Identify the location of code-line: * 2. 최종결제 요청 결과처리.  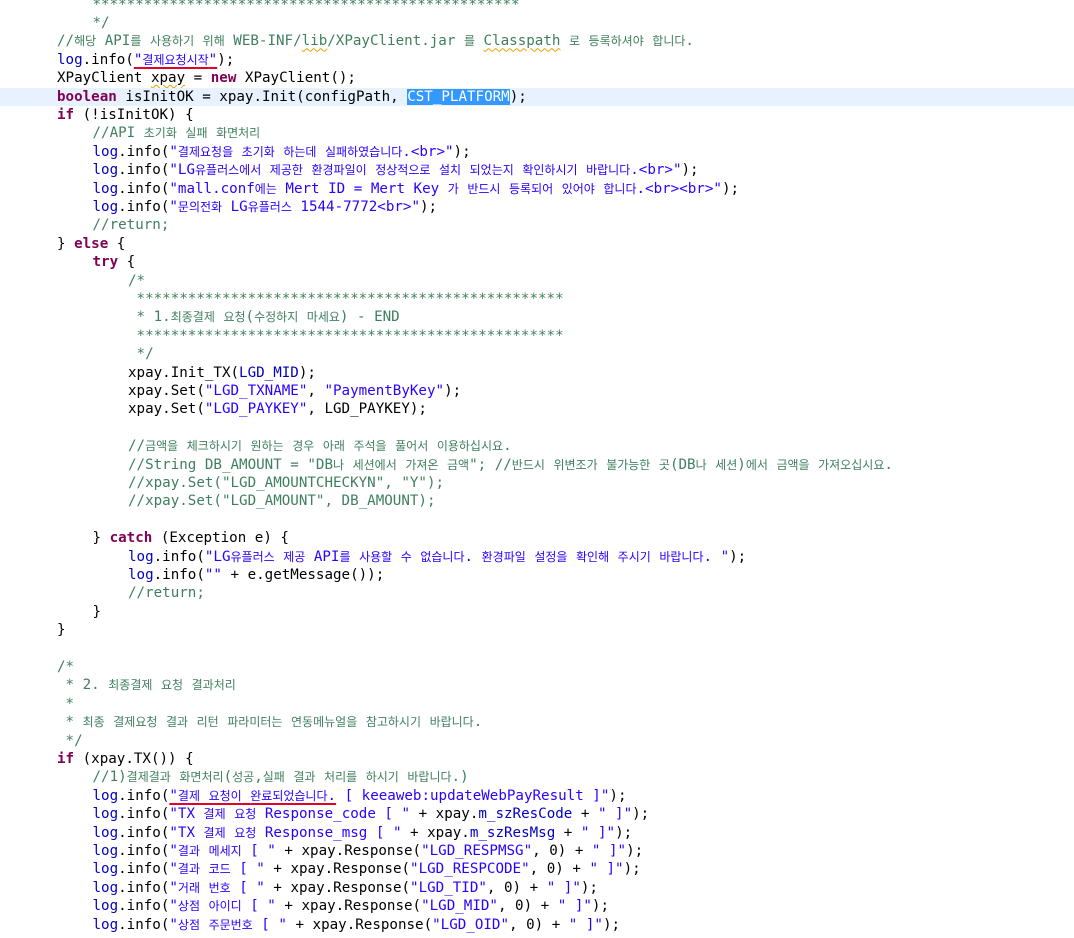
(537, 685).